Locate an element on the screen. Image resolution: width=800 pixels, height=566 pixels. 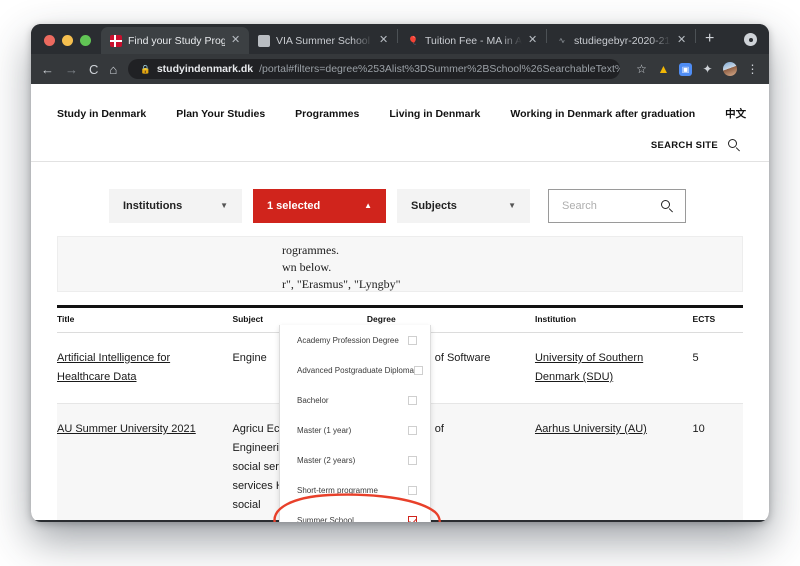
home-icon: ⌂ is located at coordinates (113, 69).